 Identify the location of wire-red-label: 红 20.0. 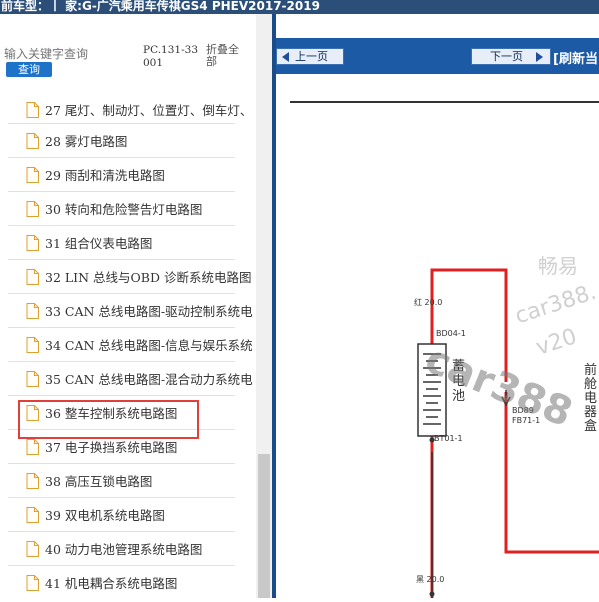
(428, 302).